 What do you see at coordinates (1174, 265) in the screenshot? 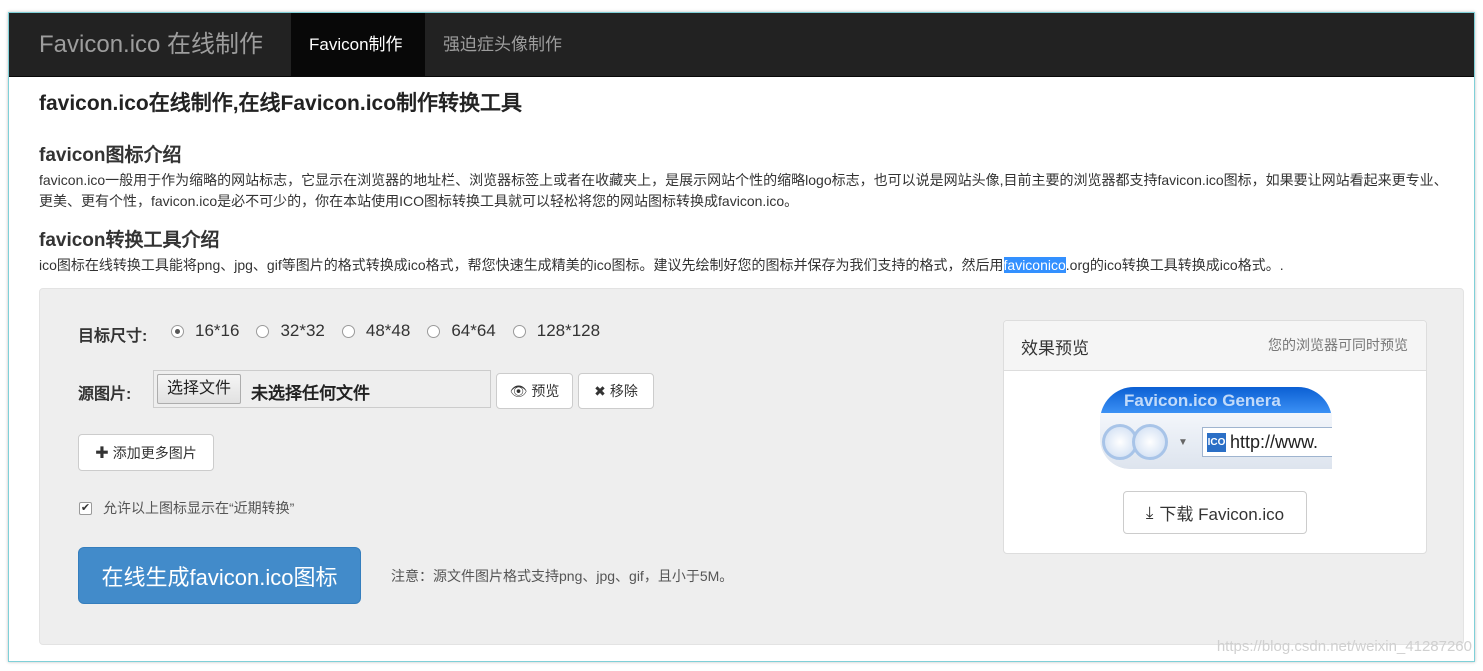
I see `section-text-tool-b: .org的ico转换工具转换成ico格式。.` at bounding box center [1174, 265].